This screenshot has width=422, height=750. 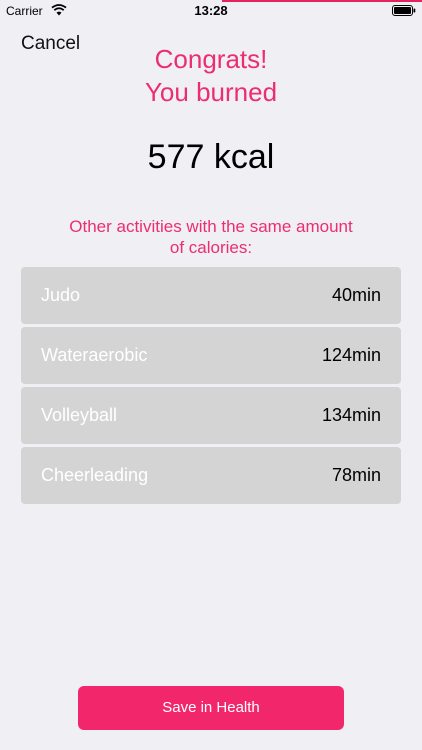 I want to click on status-time: 13:28, so click(x=211, y=10).